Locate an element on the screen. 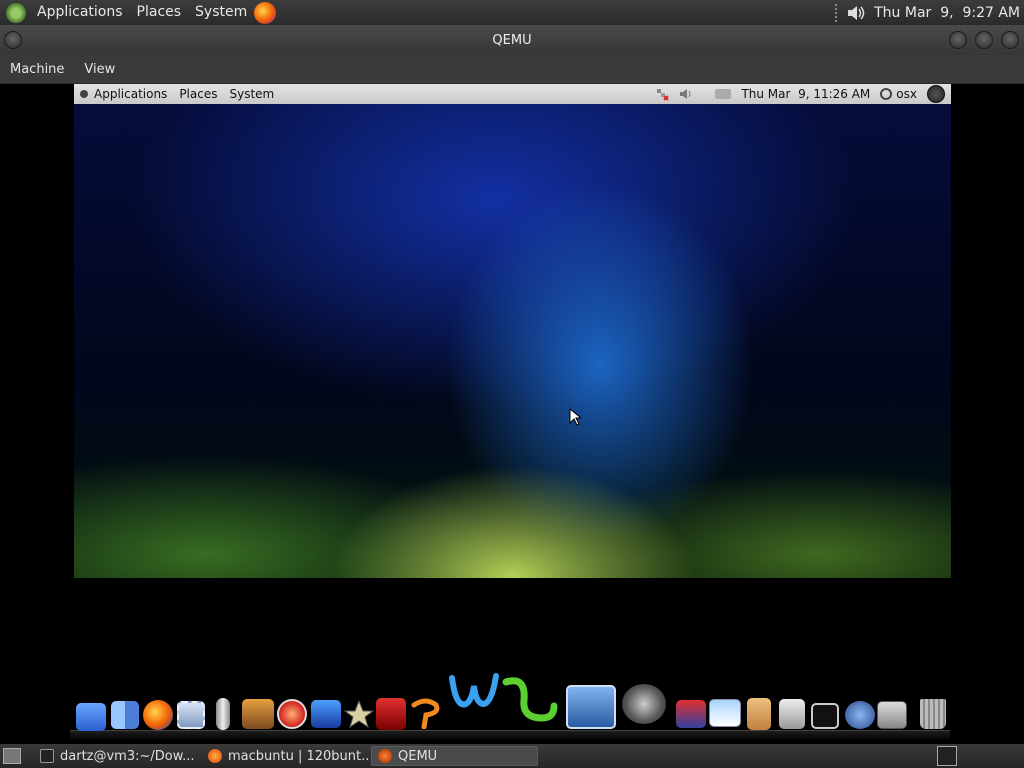 The width and height of the screenshot is (1024, 768). window-title: QEMU is located at coordinates (512, 40).